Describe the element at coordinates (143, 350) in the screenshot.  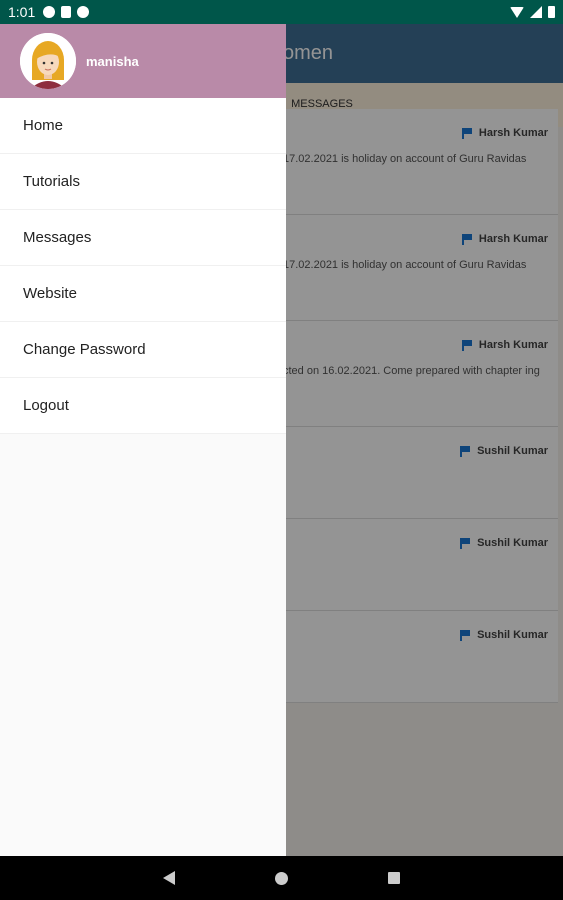
I see `menu-item-change-password: Change Password` at that location.